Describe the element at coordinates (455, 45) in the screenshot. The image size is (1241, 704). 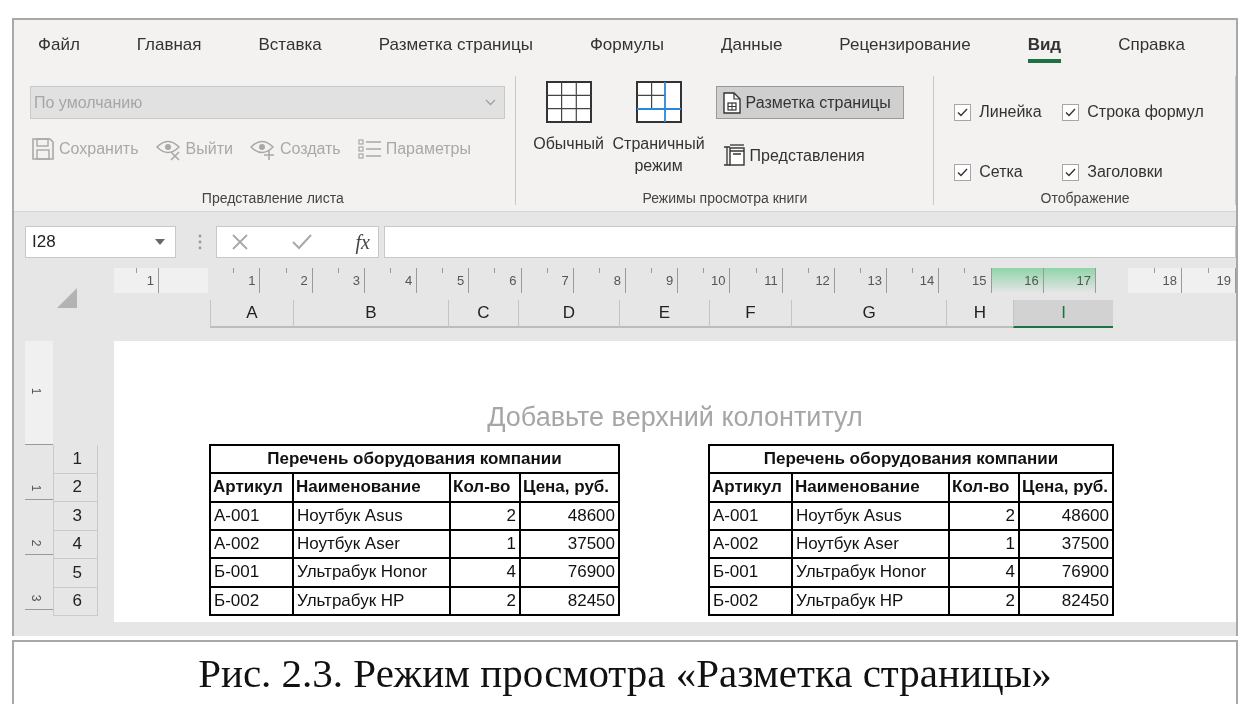
I see `menu-tab: Разметка страницы` at that location.